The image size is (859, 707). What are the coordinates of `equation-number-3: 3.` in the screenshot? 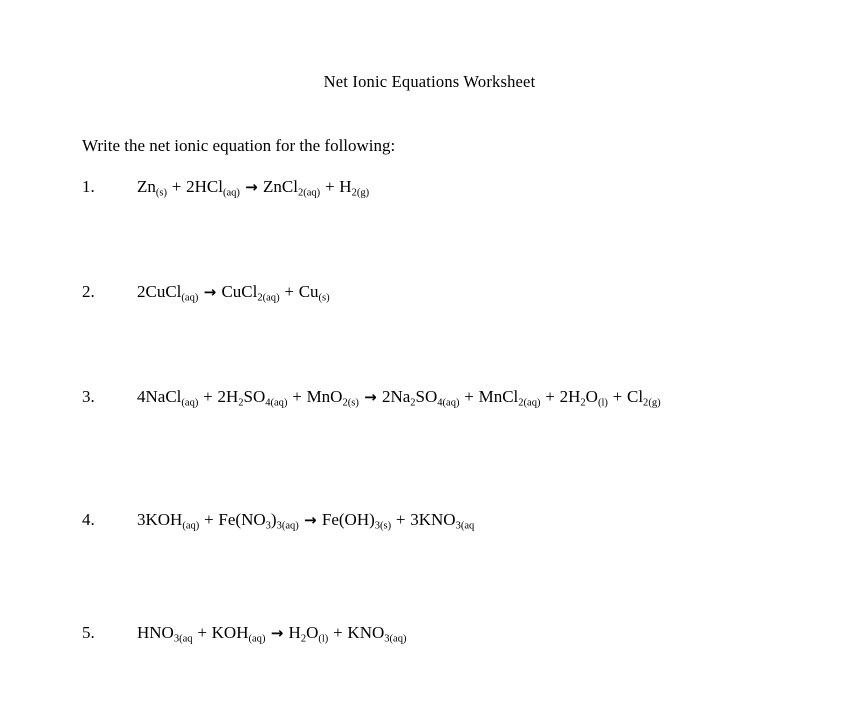 It's located at (88, 396).